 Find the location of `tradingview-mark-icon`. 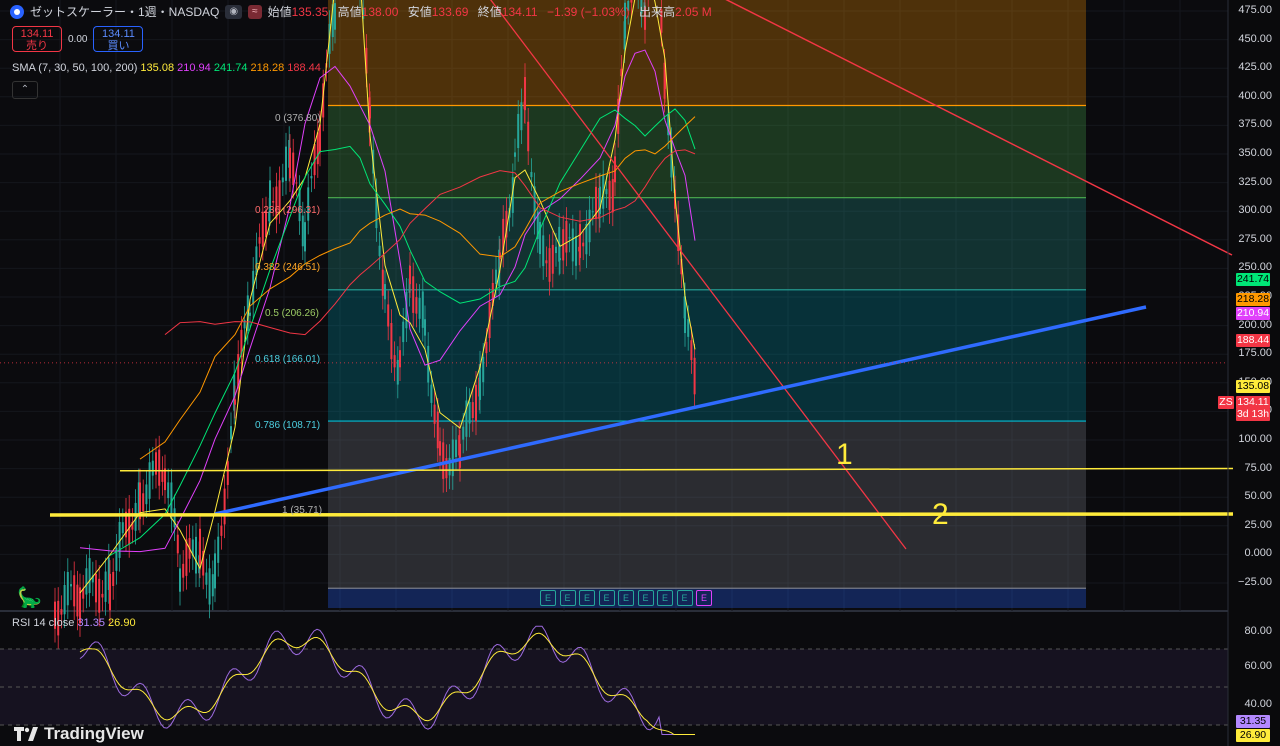

tradingview-mark-icon is located at coordinates (26, 734).